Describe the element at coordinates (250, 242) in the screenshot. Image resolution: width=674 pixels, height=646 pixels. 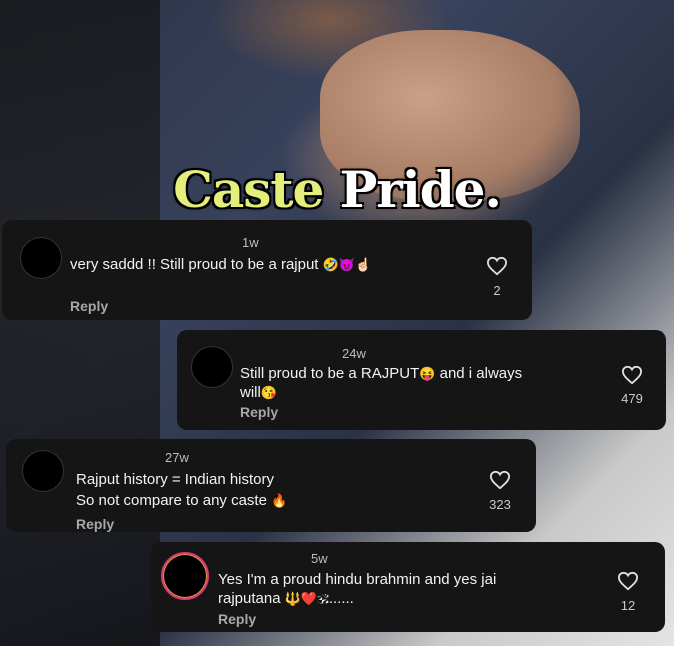
I see `comment-time: 1w` at that location.